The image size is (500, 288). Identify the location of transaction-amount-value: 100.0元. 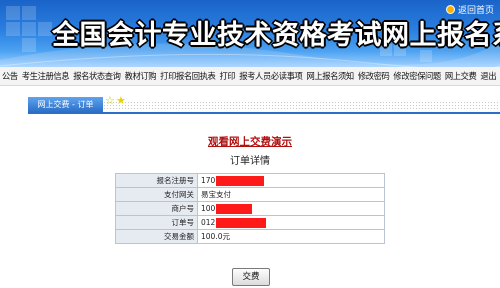
(291, 236).